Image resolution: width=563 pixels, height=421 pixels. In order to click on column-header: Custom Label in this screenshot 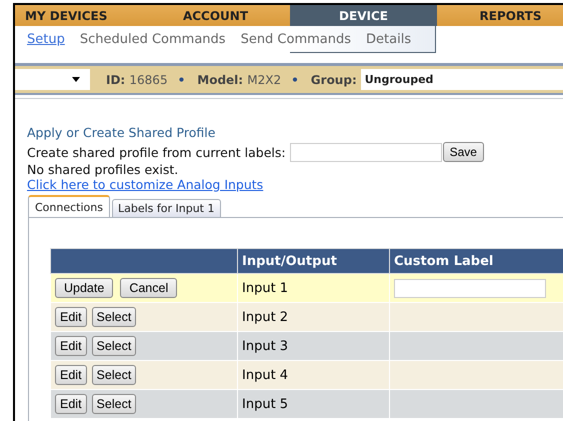, I will do `click(476, 261)`.